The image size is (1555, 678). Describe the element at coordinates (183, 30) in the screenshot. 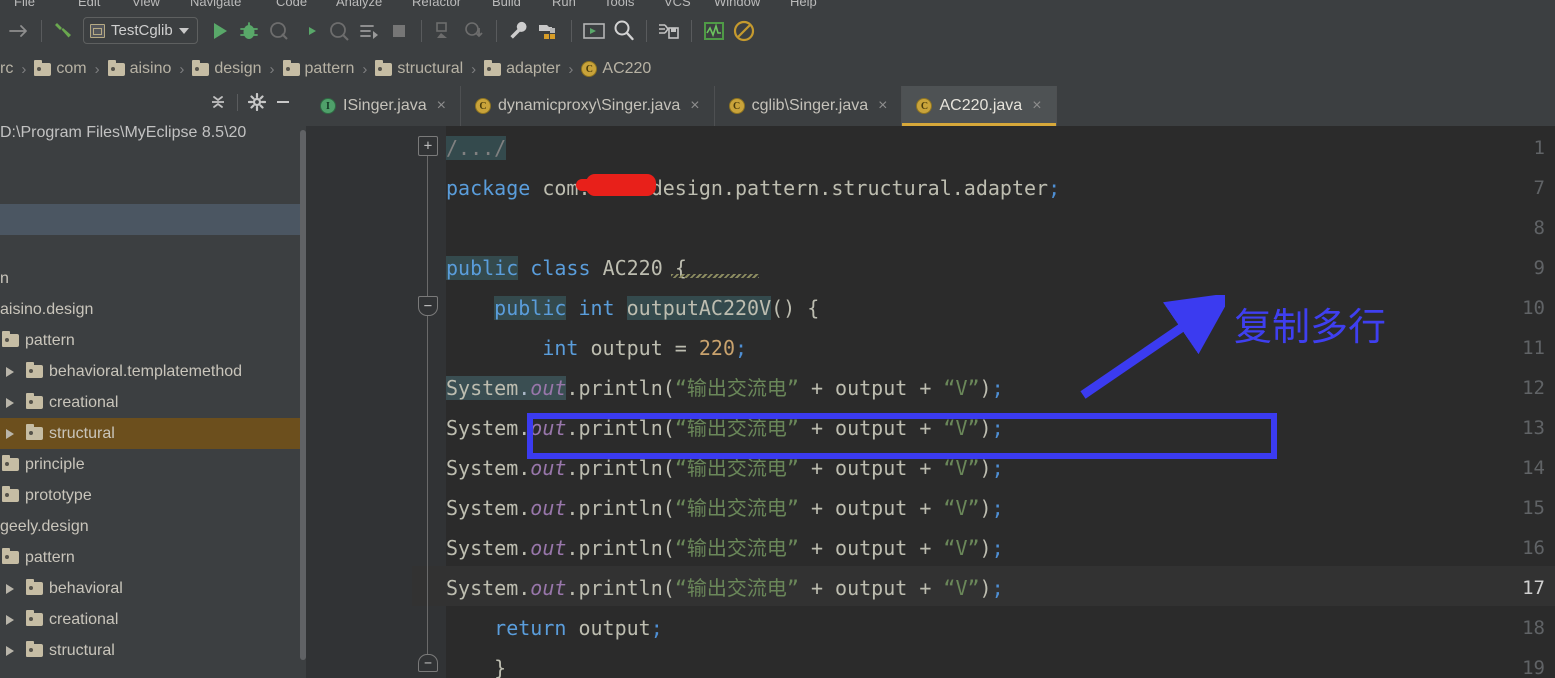

I see `chevron-down-icon` at that location.